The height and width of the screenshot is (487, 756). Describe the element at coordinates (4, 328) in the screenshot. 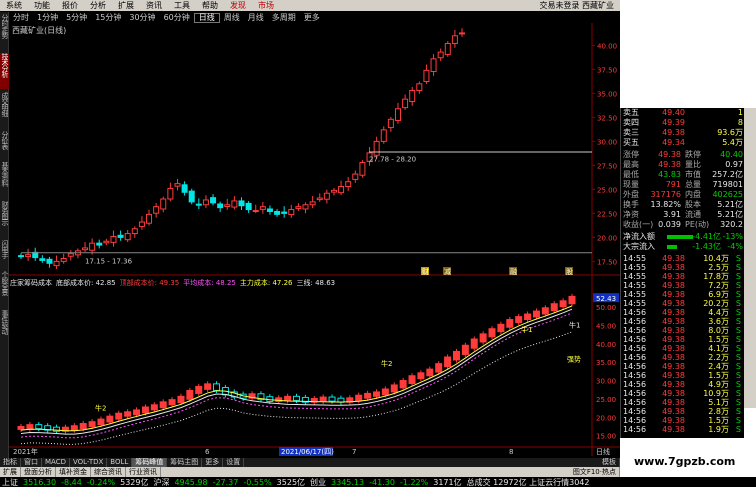

I see `left-tab: 事件驱动` at that location.